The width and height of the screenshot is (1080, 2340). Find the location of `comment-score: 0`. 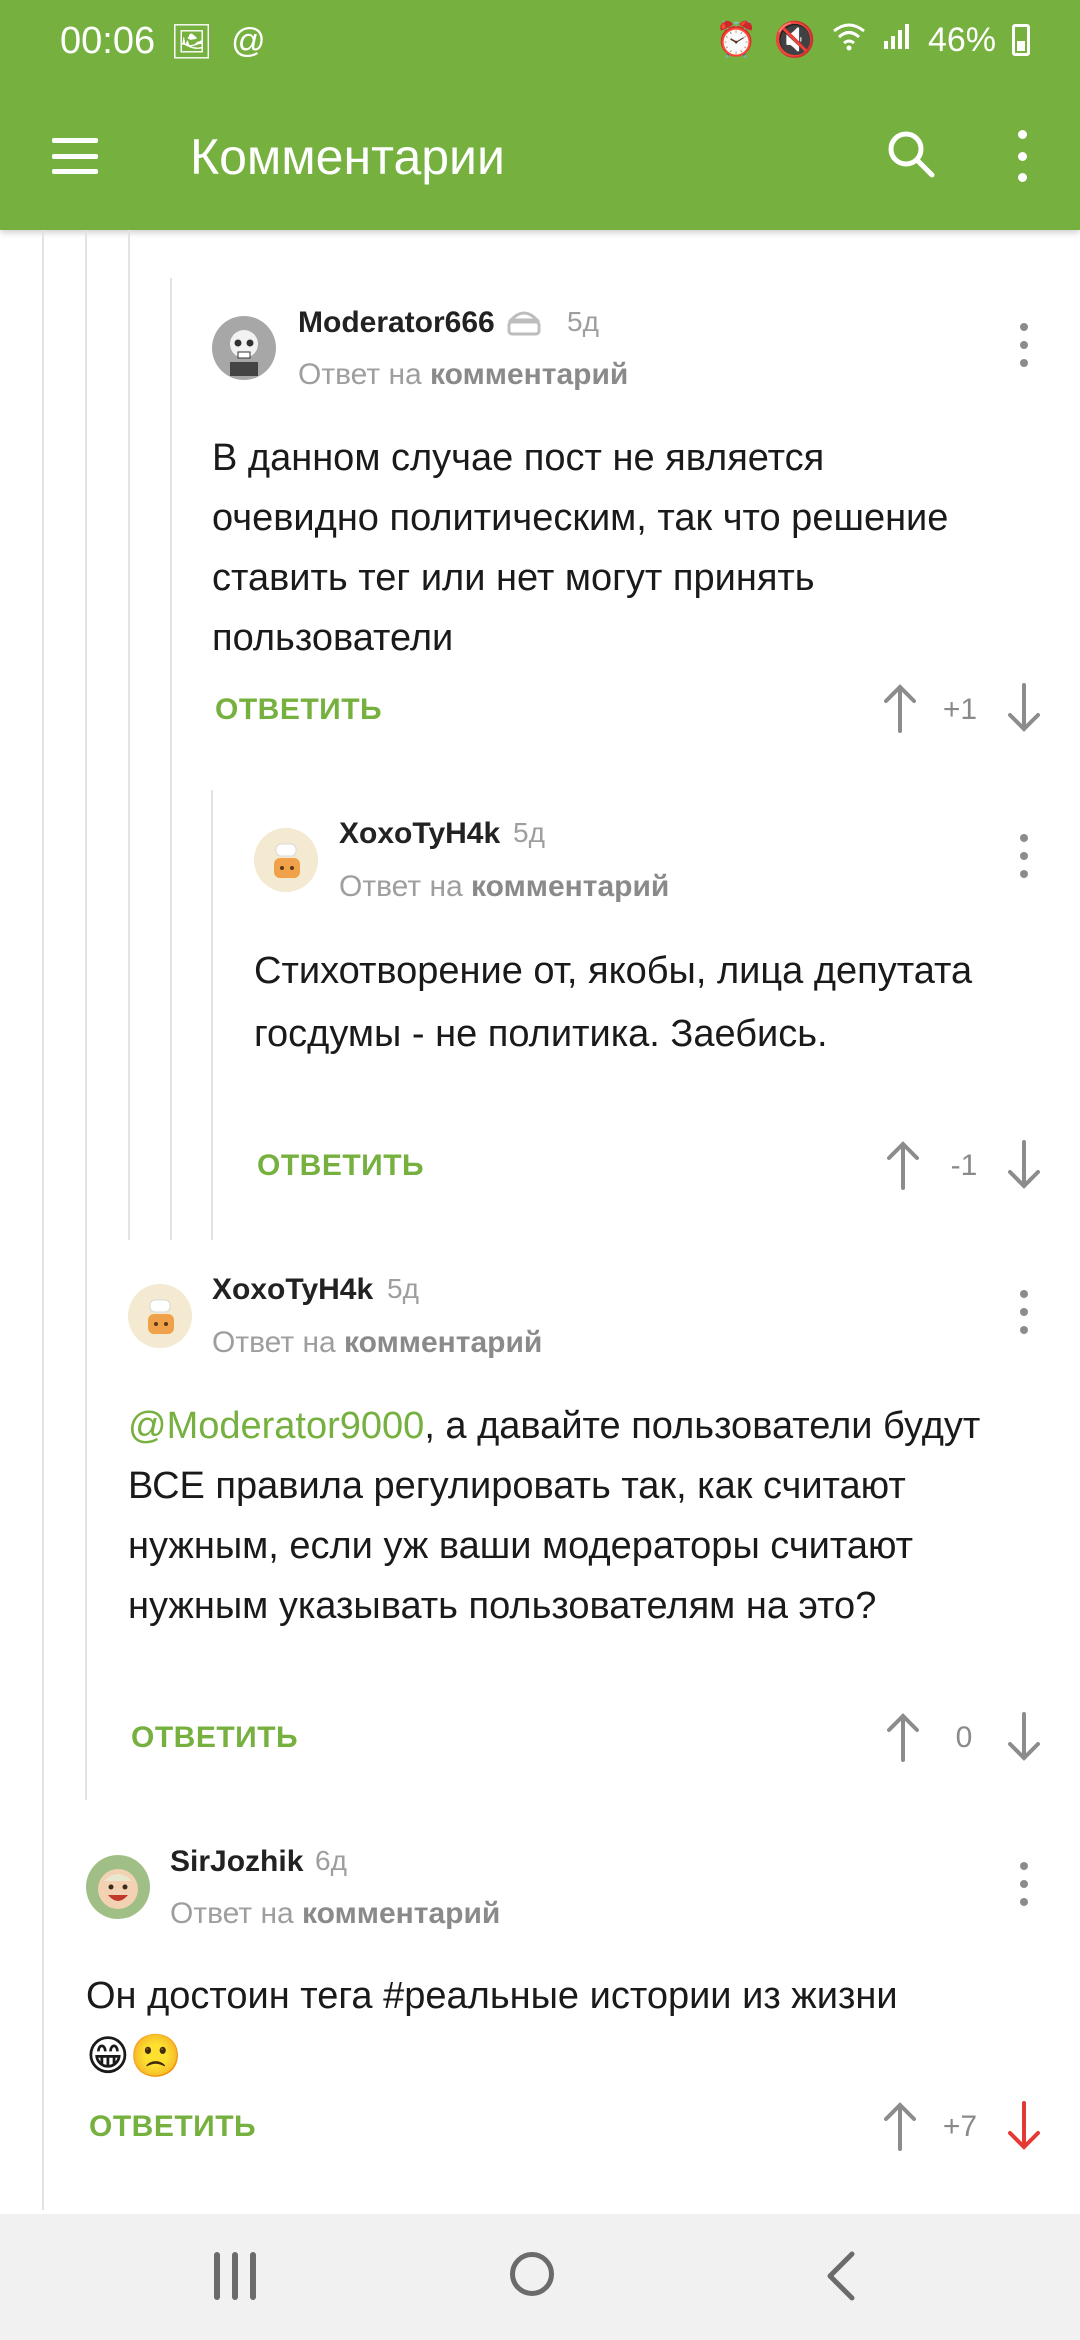

comment-score: 0 is located at coordinates (964, 1737).